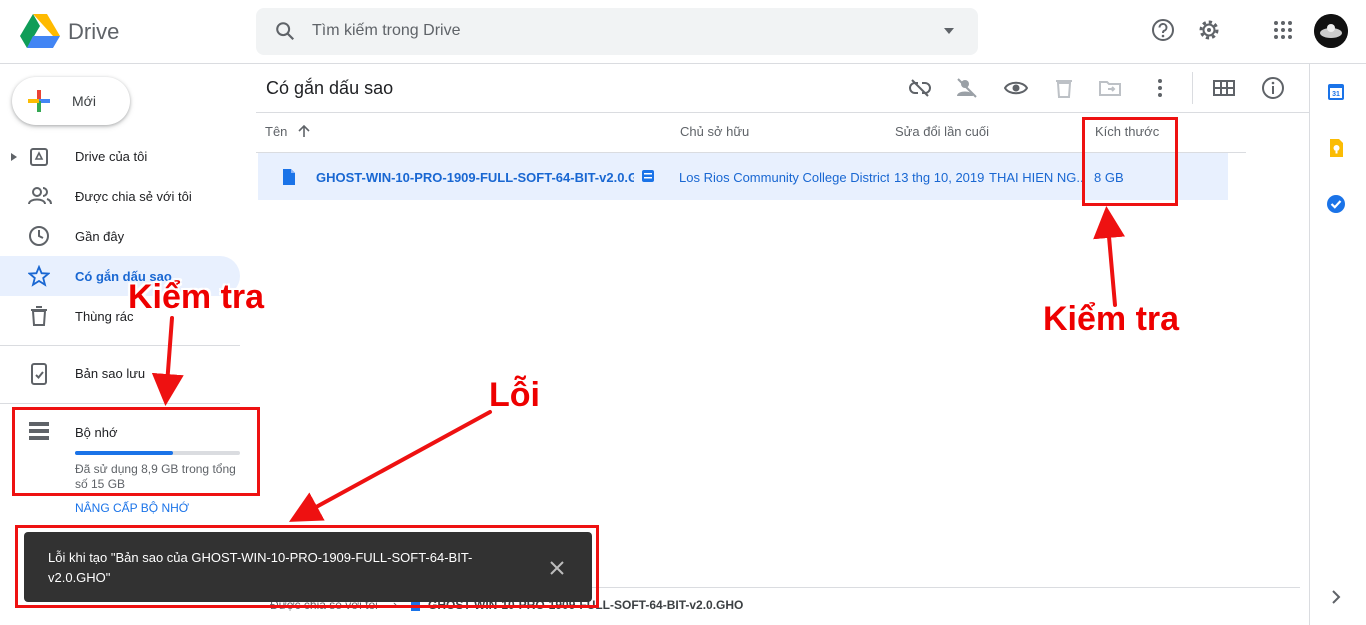 The height and width of the screenshot is (625, 1366). Describe the element at coordinates (1111, 319) in the screenshot. I see `annotation-check-size: Kiểm tra` at that location.